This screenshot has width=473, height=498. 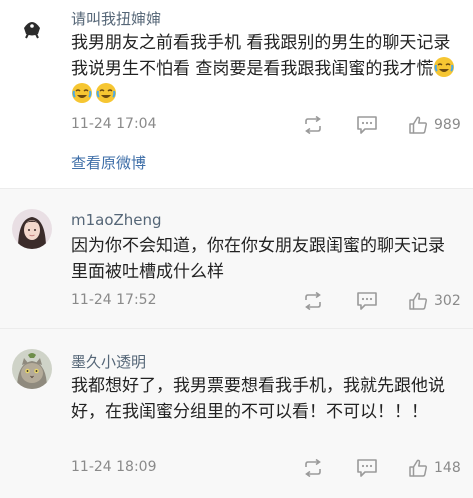 What do you see at coordinates (267, 468) in the screenshot?
I see `comment-meta: 11-24 18:09 148` at bounding box center [267, 468].